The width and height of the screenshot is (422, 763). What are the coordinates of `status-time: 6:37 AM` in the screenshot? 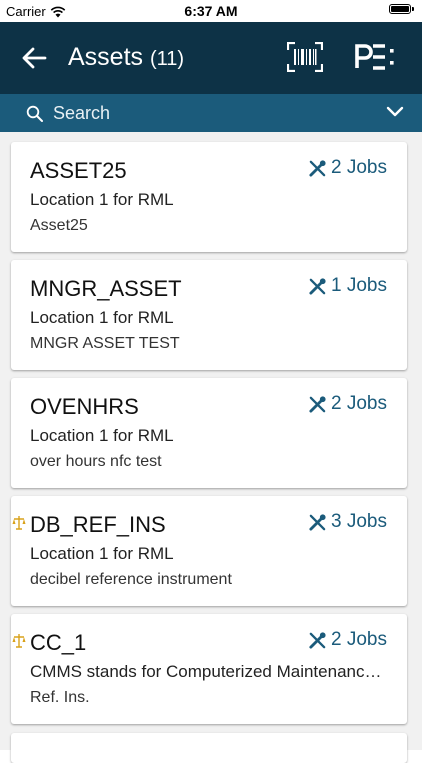 It's located at (211, 11).